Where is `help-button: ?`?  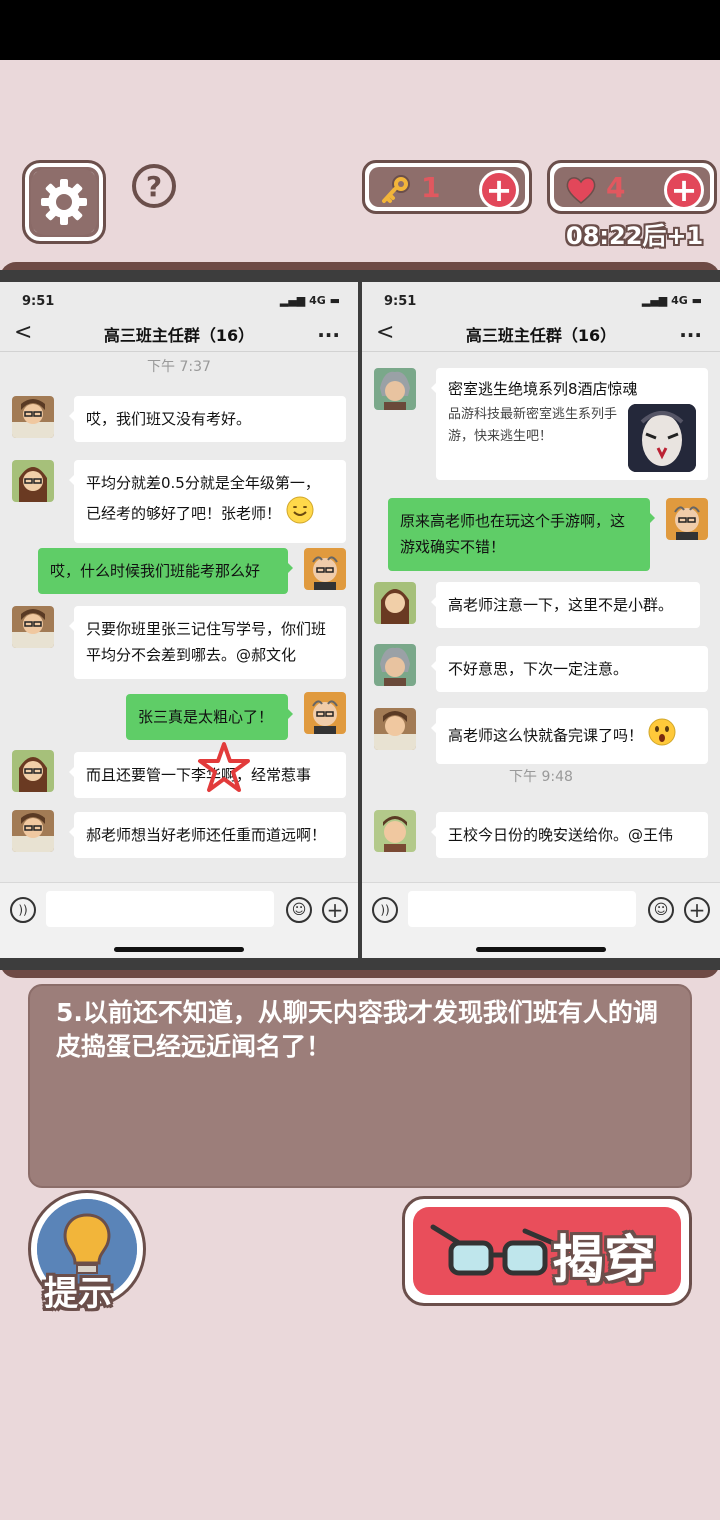 help-button: ? is located at coordinates (154, 186).